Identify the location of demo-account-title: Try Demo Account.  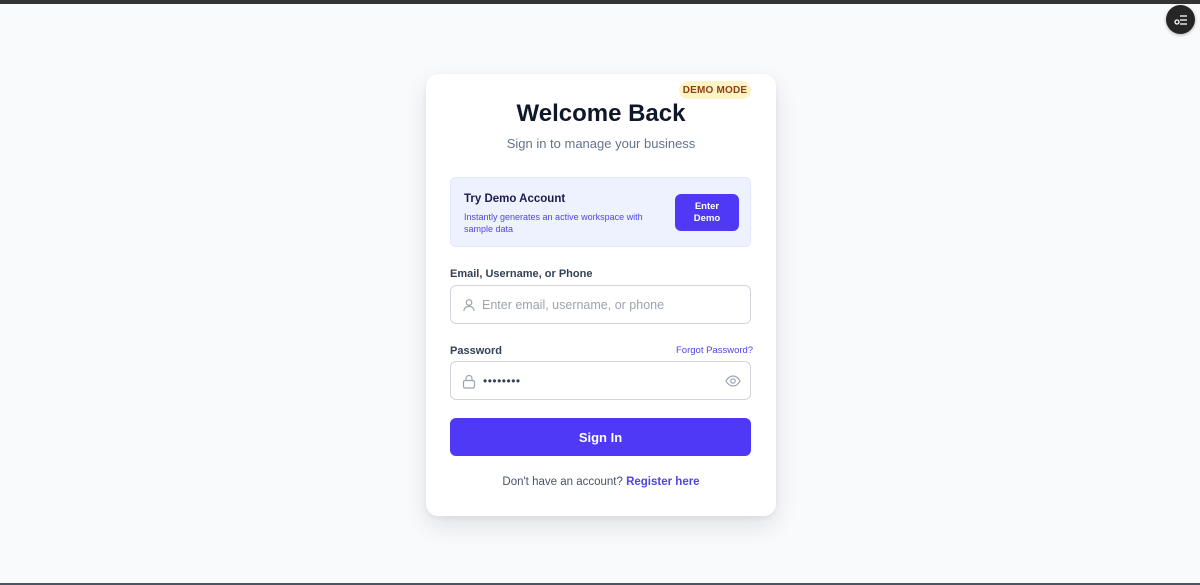
(515, 199).